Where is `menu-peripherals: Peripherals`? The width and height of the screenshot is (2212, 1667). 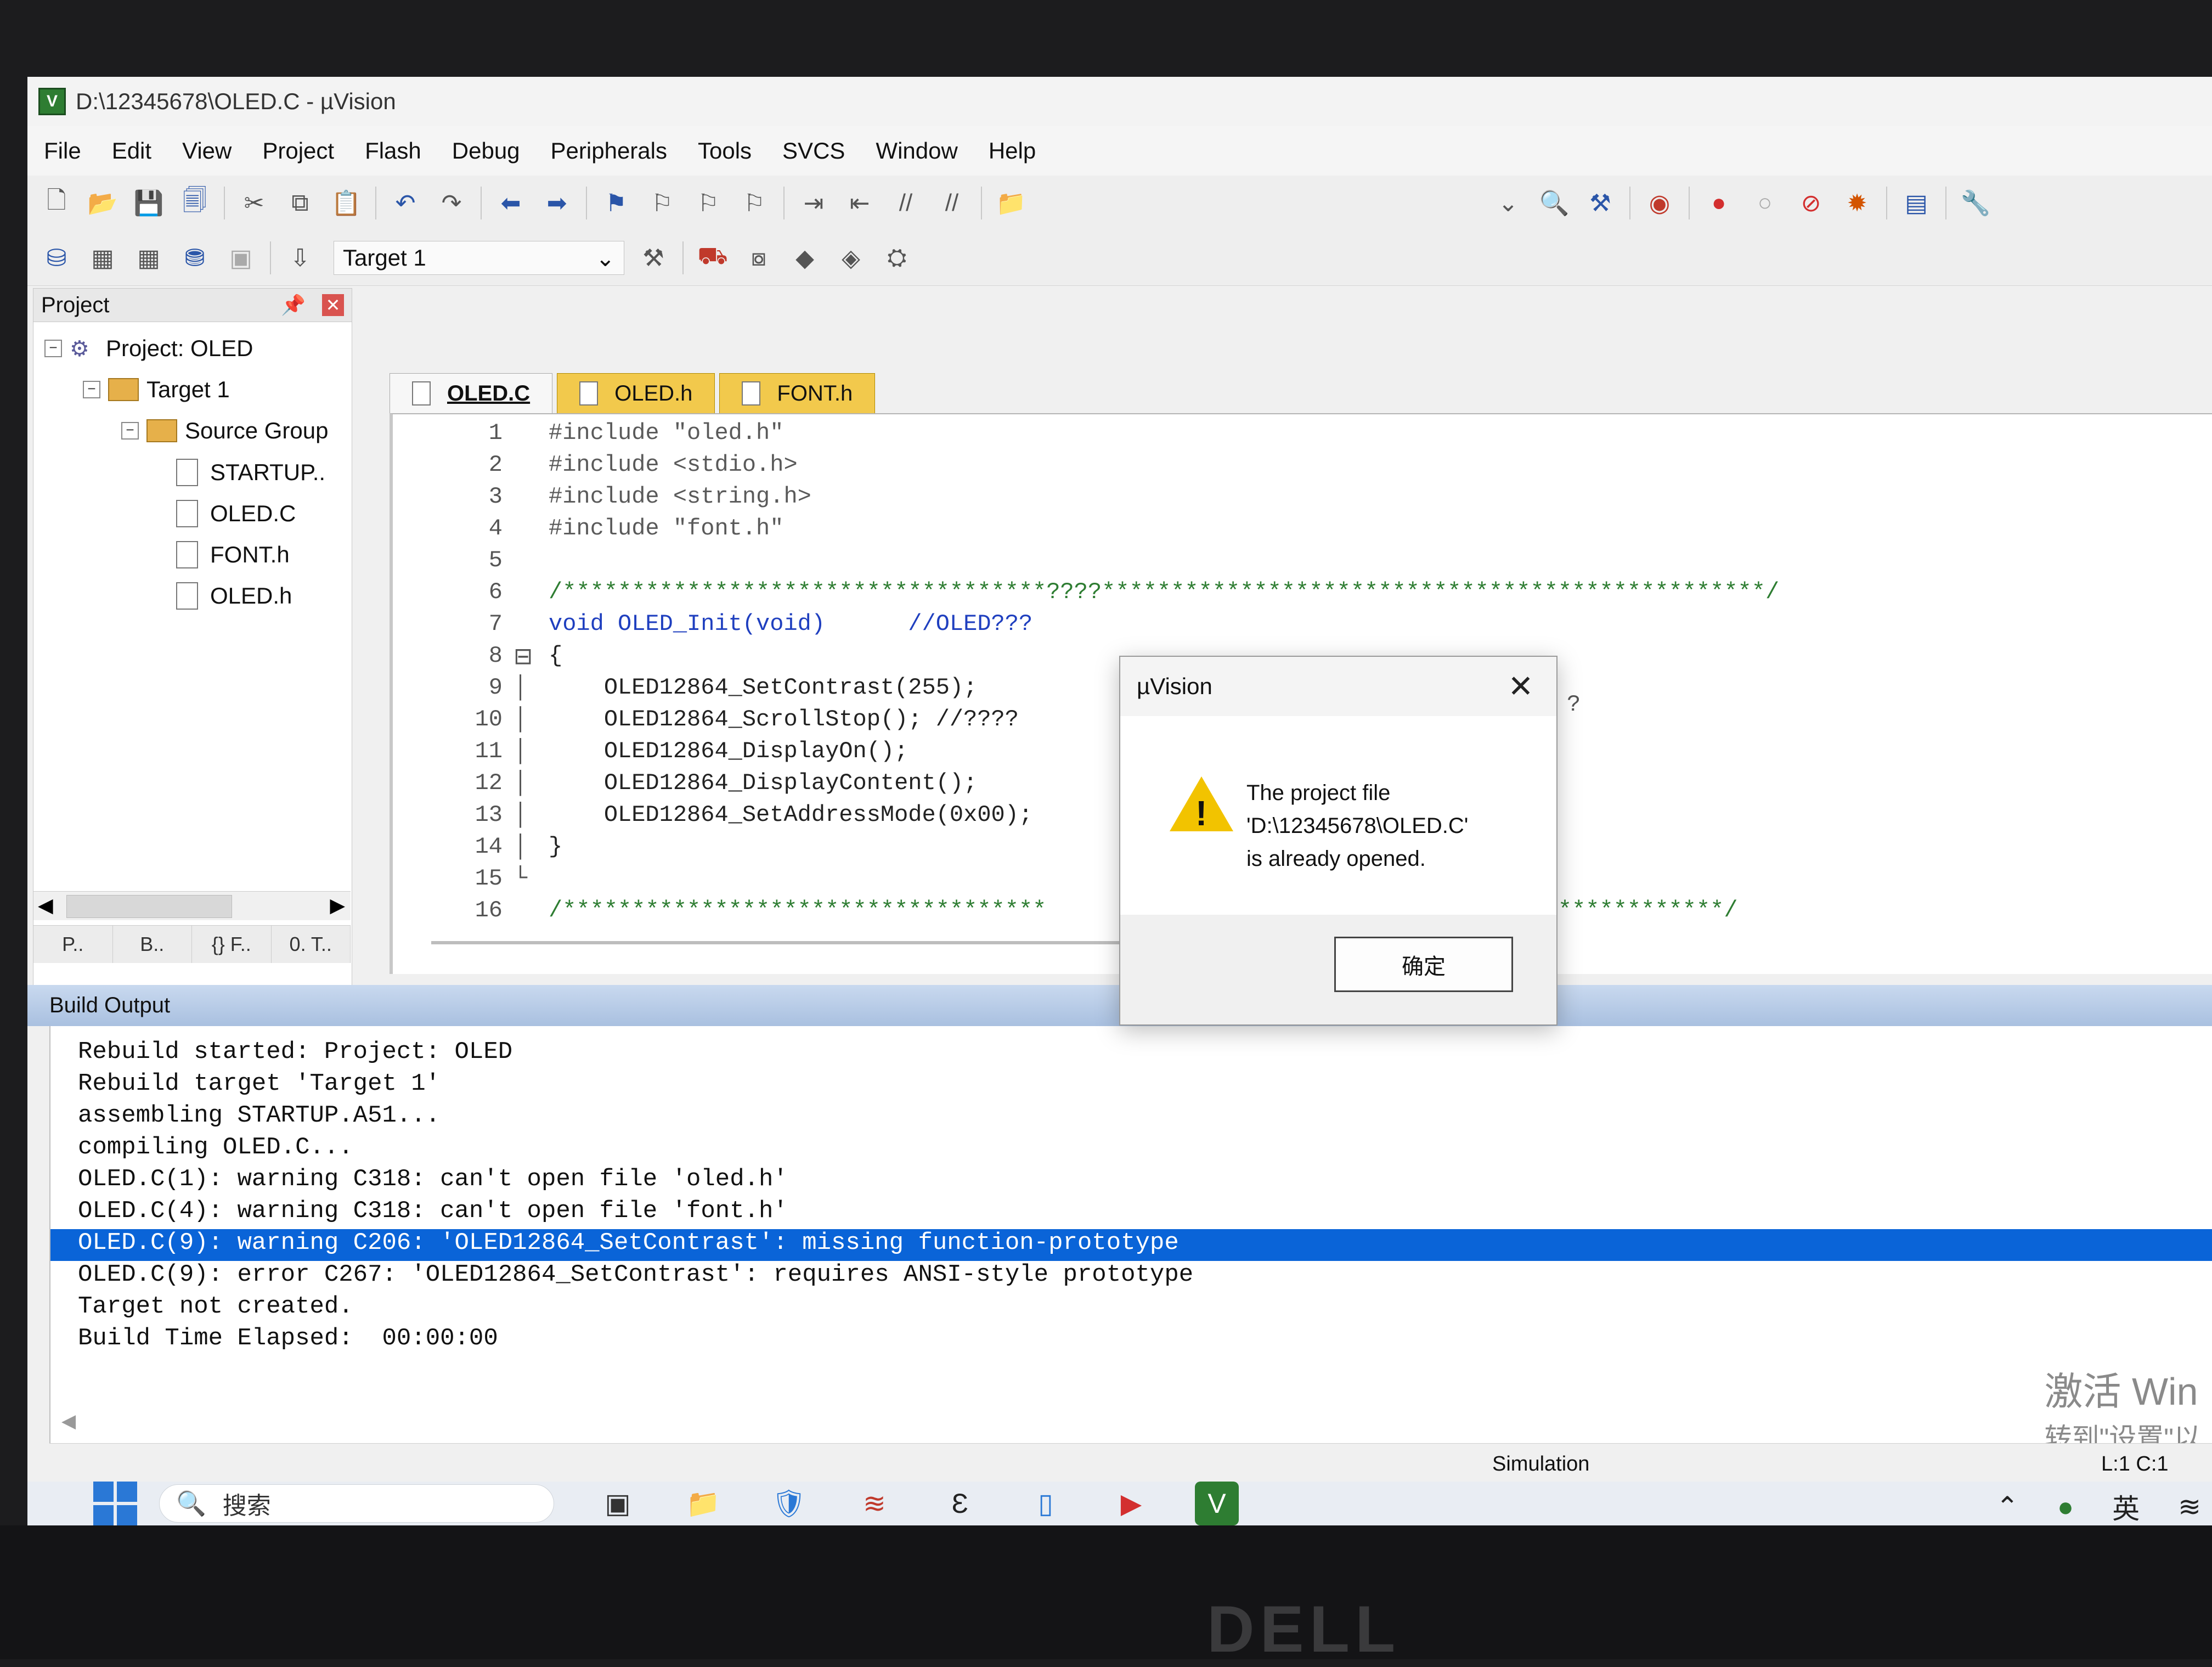
menu-peripherals: Peripherals is located at coordinates (609, 151).